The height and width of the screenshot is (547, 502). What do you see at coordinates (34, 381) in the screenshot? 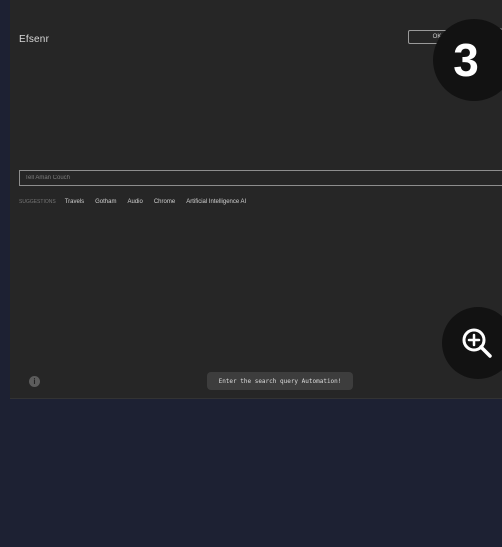
I see `info-icon: i` at bounding box center [34, 381].